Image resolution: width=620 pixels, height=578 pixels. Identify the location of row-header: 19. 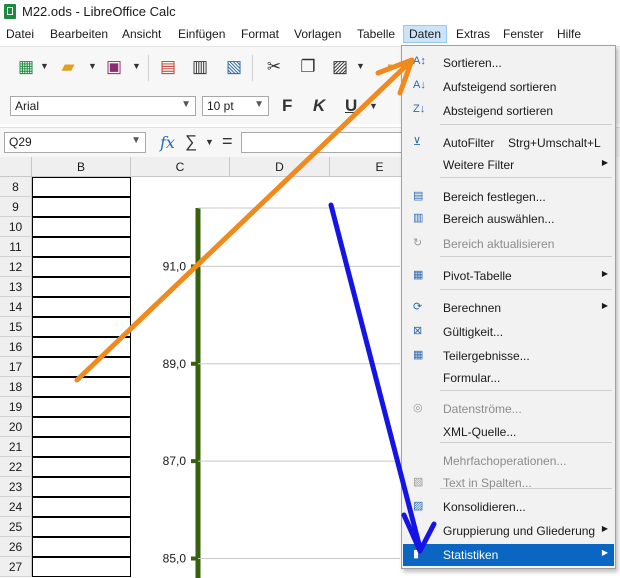
(16, 407).